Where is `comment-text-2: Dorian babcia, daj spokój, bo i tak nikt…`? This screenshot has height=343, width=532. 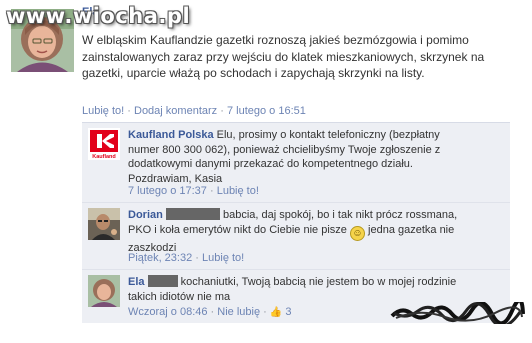
comment-text-2: Dorian babcia, daj spokój, bo i tak nikt… is located at coordinates (301, 231).